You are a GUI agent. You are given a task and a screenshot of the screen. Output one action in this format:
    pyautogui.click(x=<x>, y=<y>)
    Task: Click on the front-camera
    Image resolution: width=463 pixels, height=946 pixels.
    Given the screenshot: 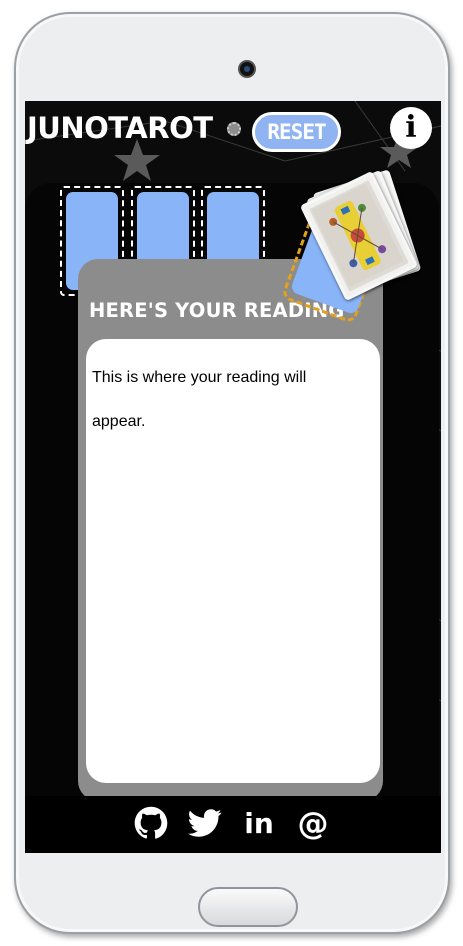 What is the action you would take?
    pyautogui.click(x=247, y=69)
    